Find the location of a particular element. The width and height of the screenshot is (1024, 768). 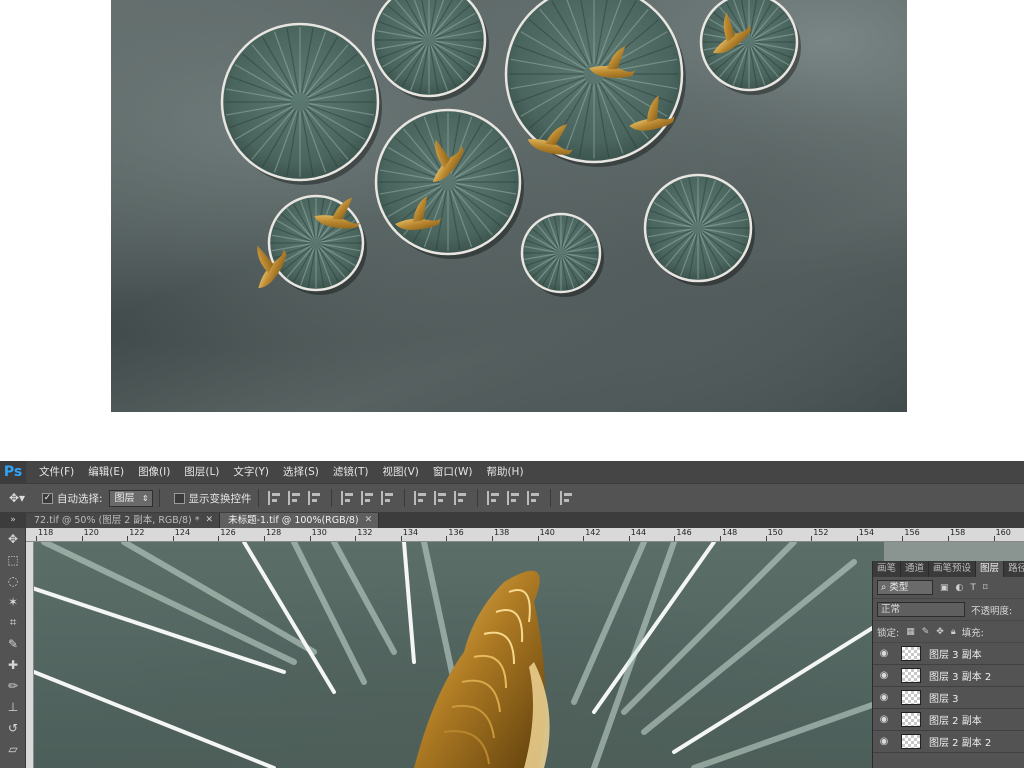

align-left-icon is located at coordinates (347, 498).